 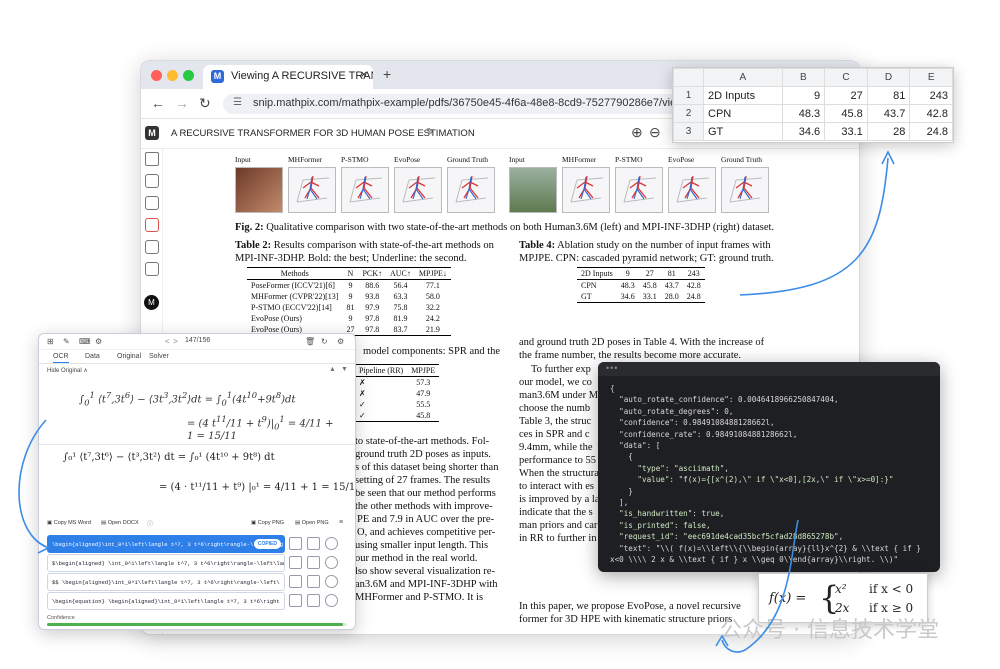 What do you see at coordinates (760, 586) in the screenshot?
I see `arrow-json-to-math` at bounding box center [760, 586].